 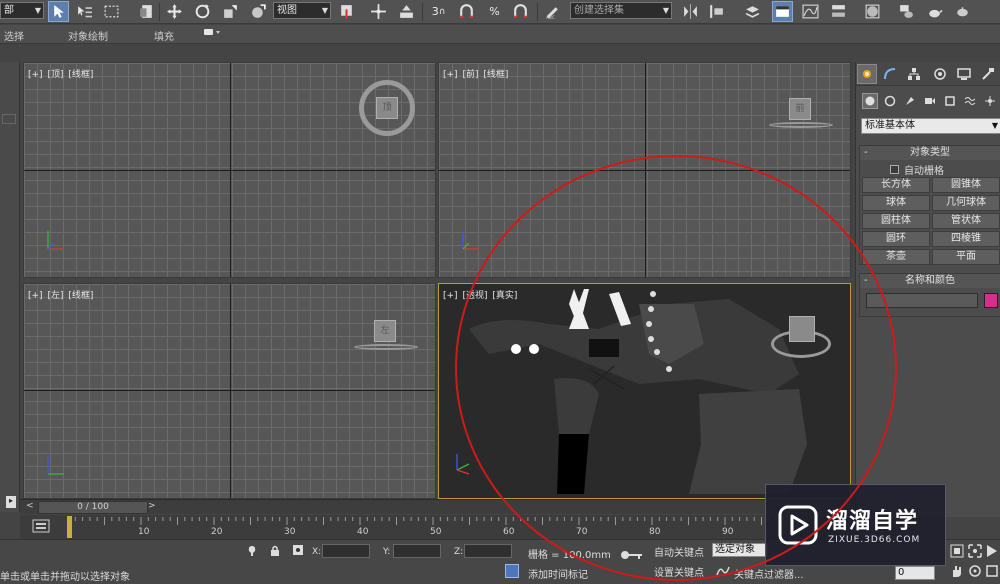 What do you see at coordinates (915, 573) in the screenshot?
I see `current-frame-field: 0` at bounding box center [915, 573].